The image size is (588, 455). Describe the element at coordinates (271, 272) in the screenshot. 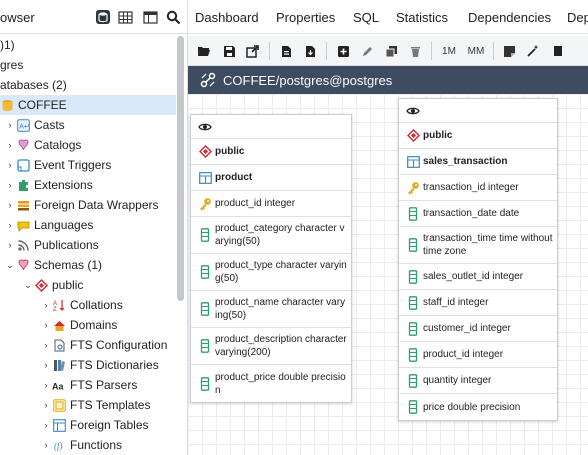

I see `column-row: product_type character varying(50)` at that location.